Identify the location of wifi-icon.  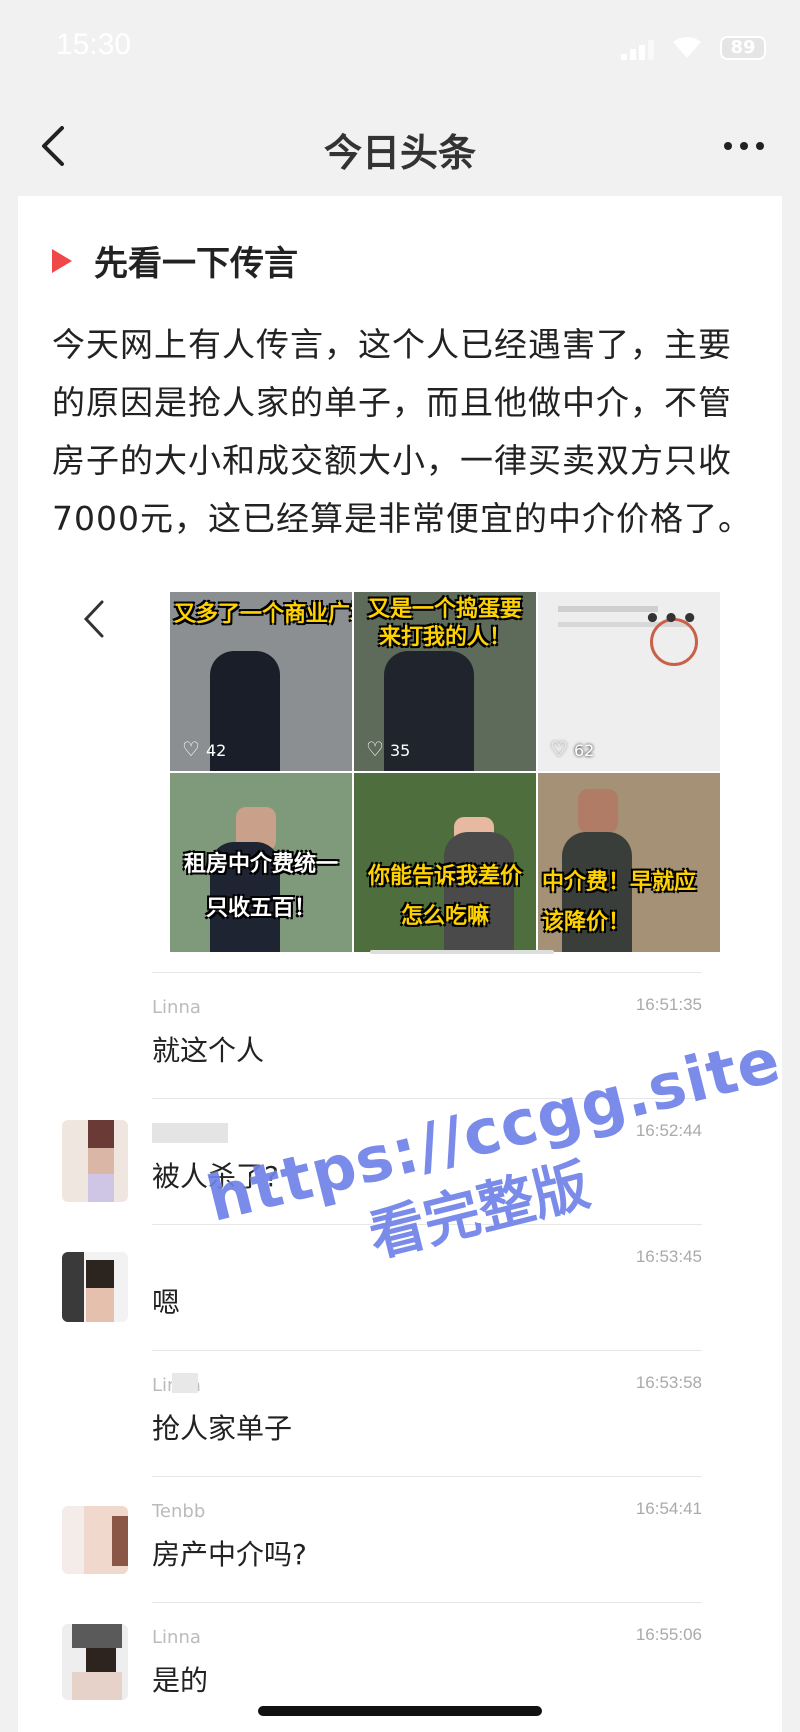
(687, 47).